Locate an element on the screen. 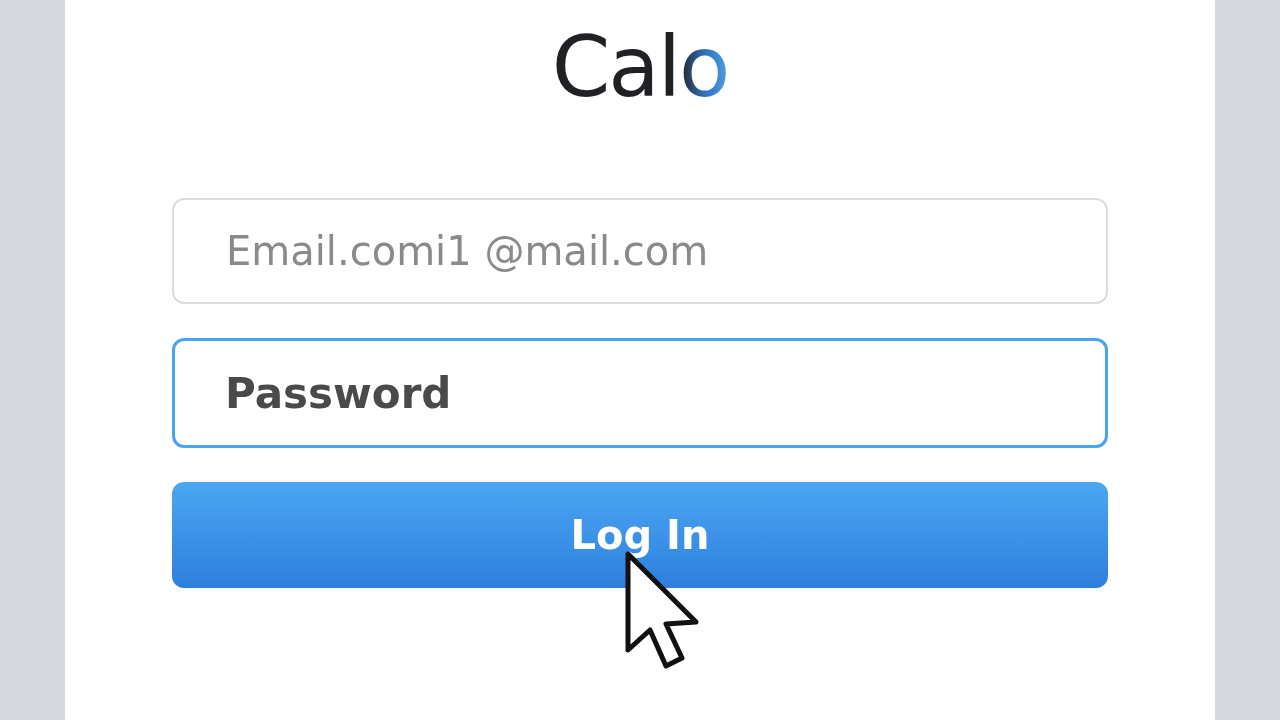 The image size is (1280, 720). logo: Calo is located at coordinates (640, 67).